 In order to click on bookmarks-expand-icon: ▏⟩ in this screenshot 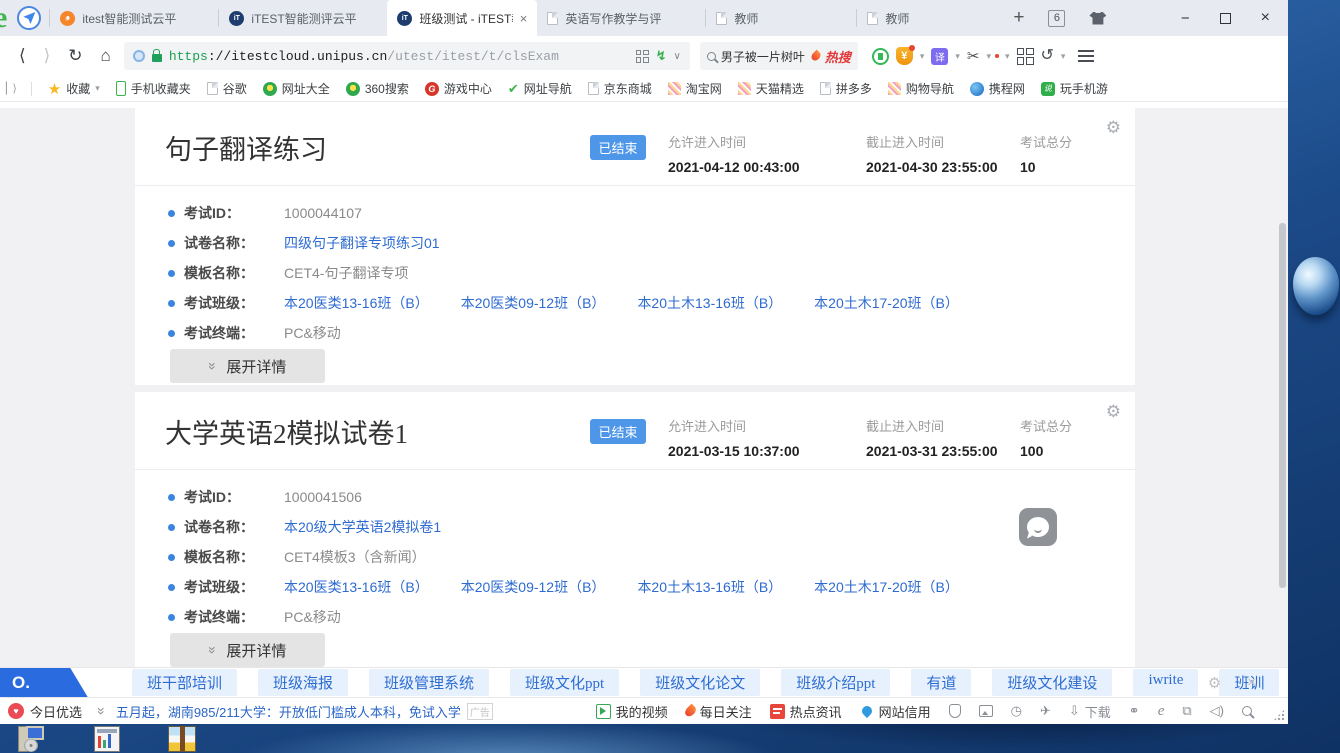, I will do `click(11, 88)`.